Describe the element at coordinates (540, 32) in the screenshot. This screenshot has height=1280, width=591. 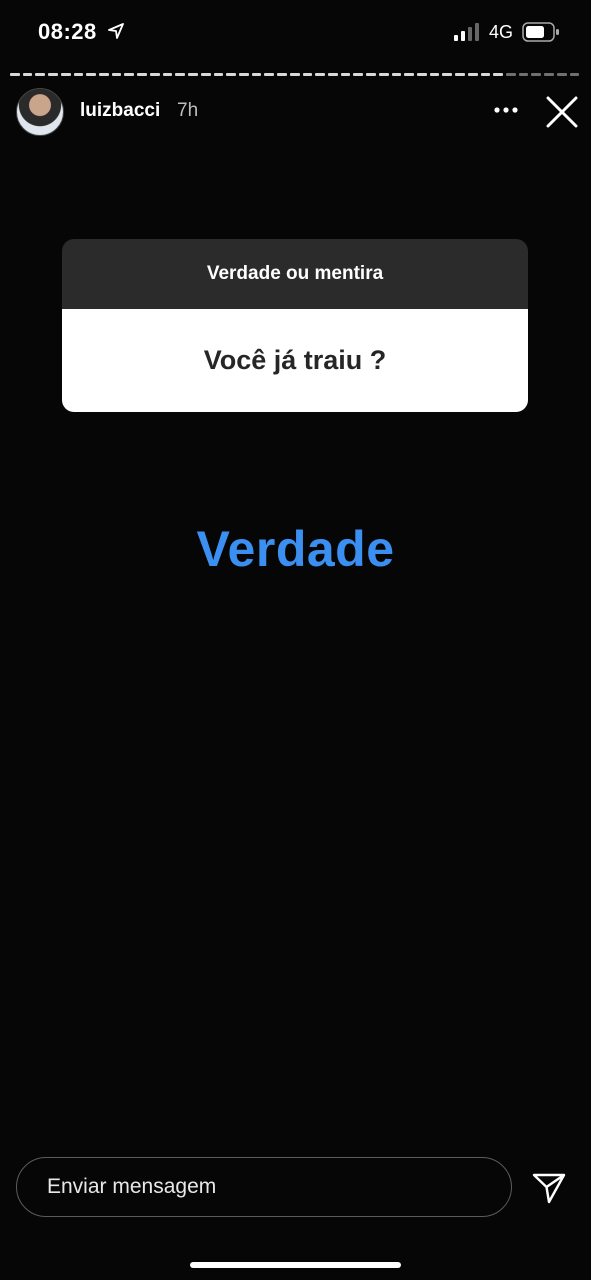
I see `battery-icon` at that location.